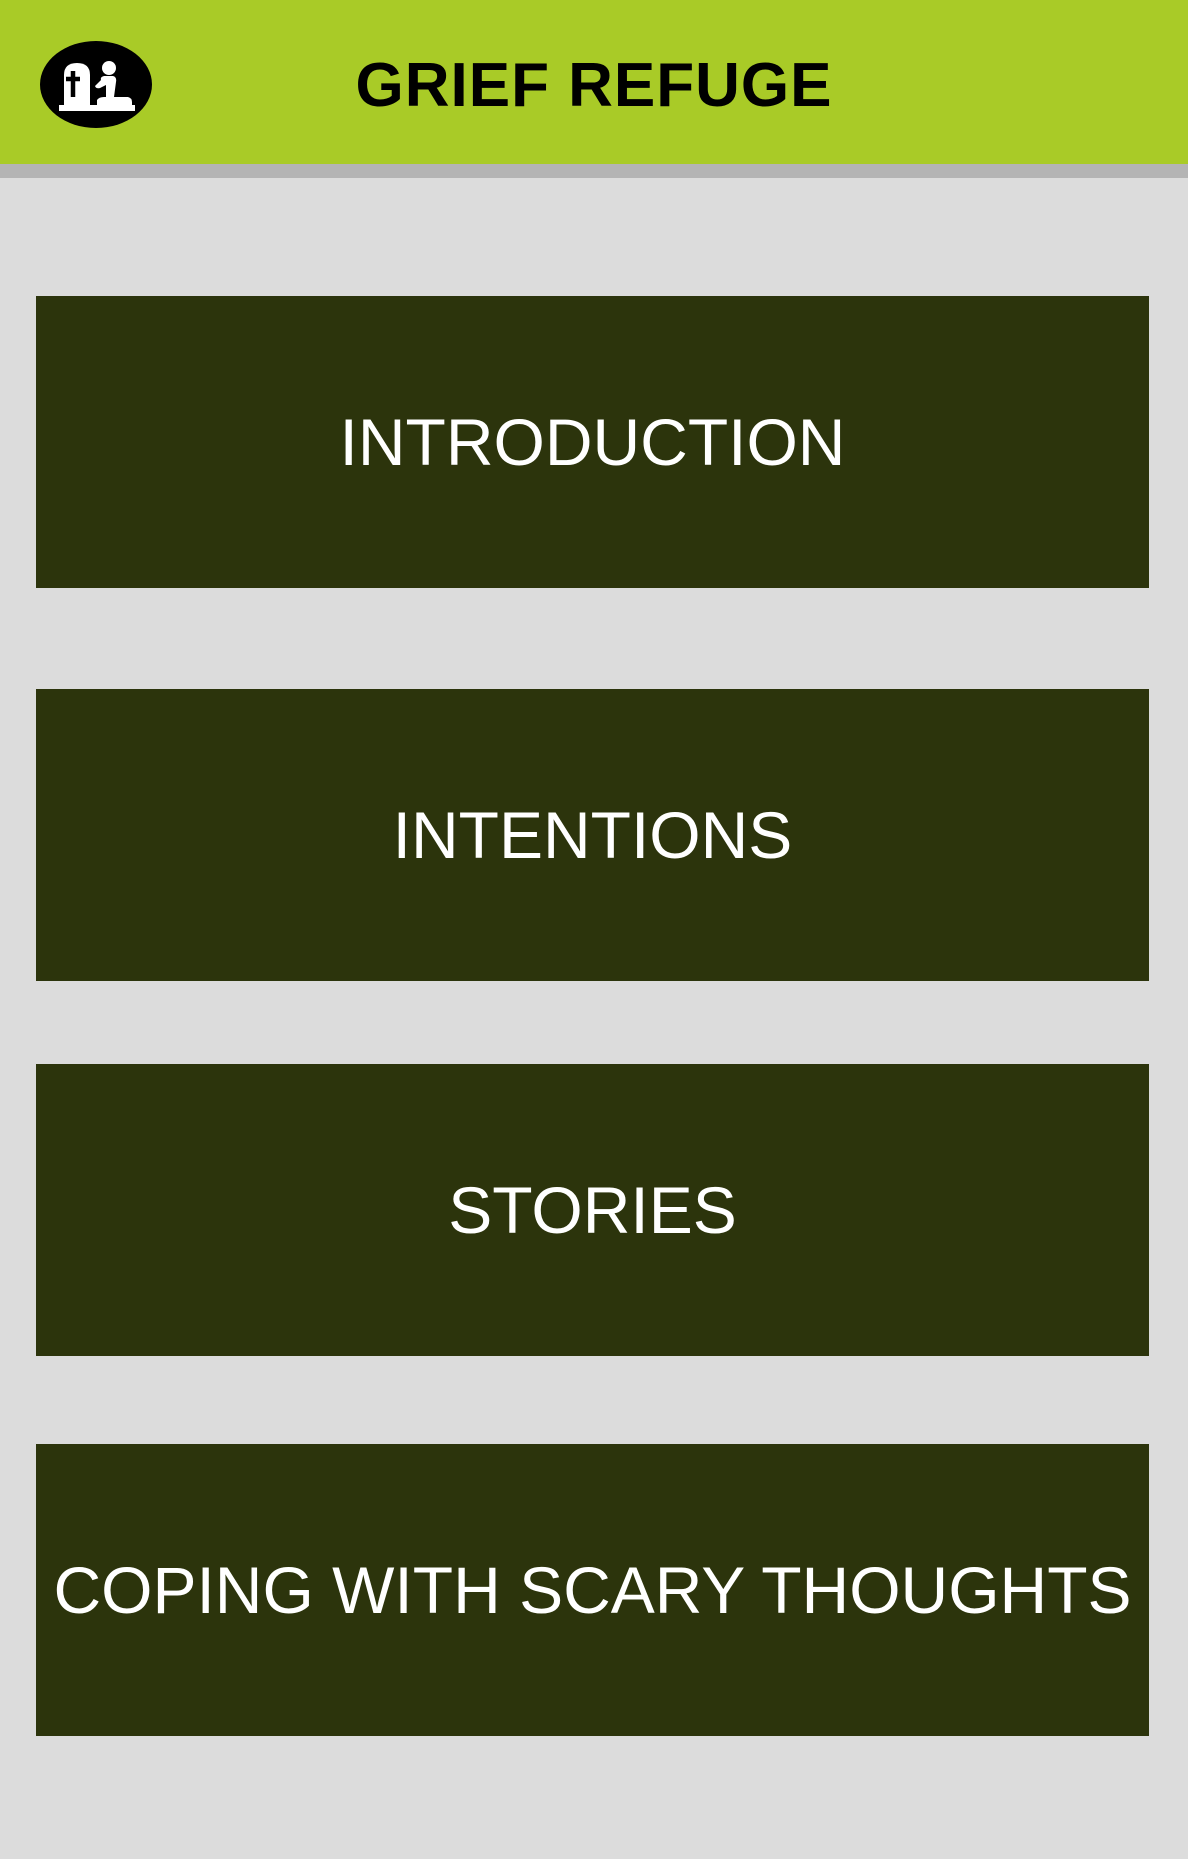  I want to click on app-title: GRIEF REFUGE, so click(594, 85).